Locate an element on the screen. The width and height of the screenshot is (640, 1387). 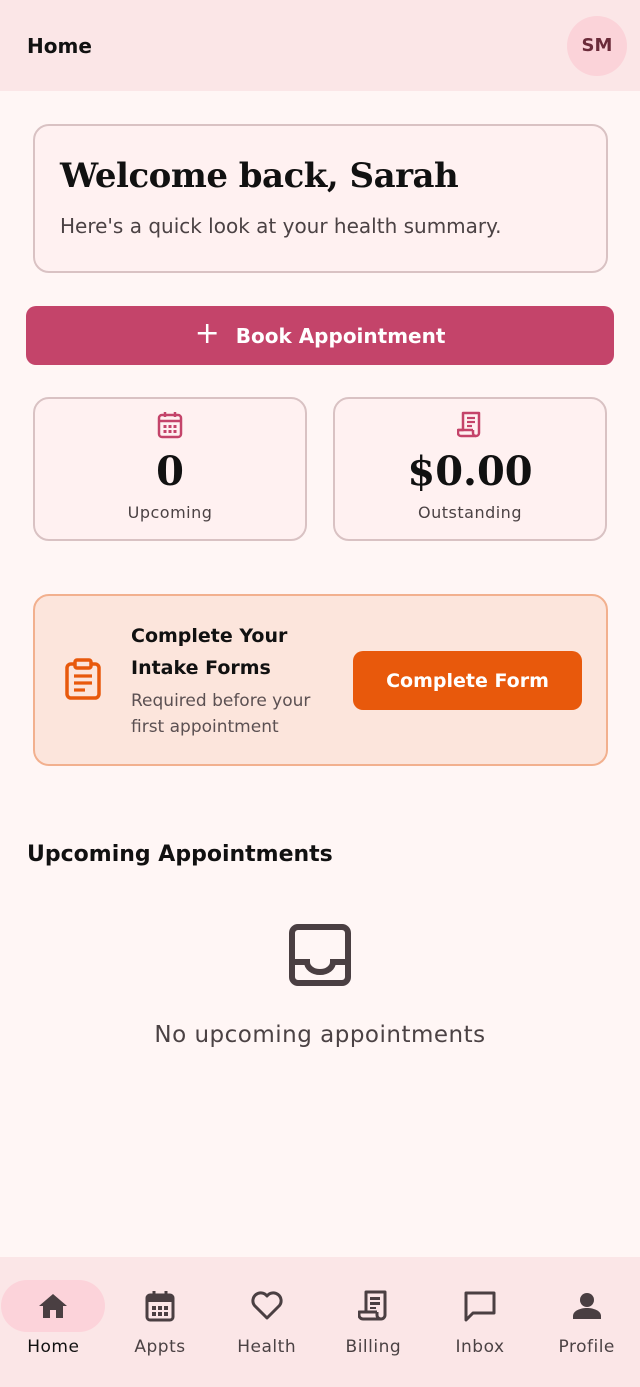
clipboard-icon is located at coordinates (83, 682).